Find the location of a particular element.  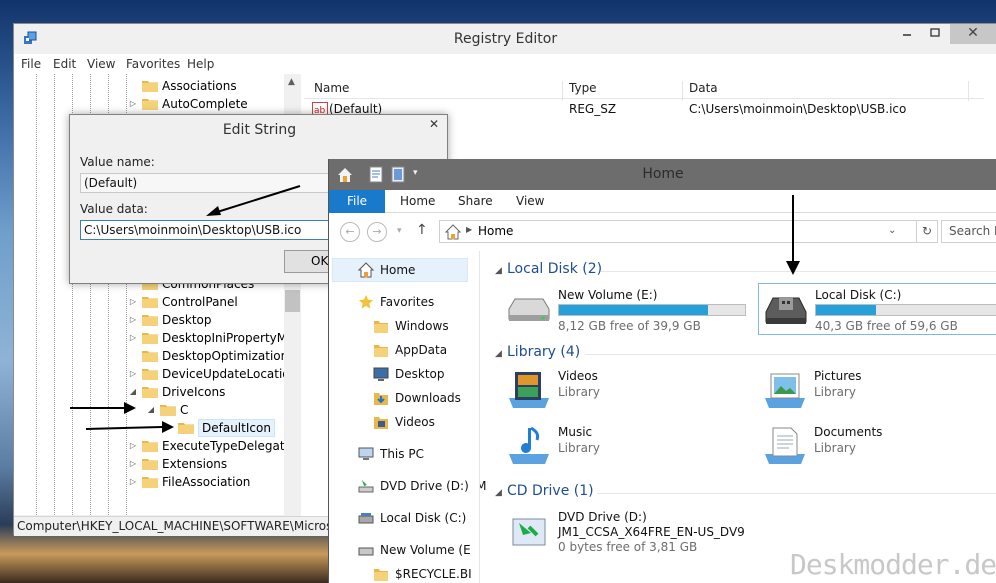

tab-view: View is located at coordinates (530, 201).